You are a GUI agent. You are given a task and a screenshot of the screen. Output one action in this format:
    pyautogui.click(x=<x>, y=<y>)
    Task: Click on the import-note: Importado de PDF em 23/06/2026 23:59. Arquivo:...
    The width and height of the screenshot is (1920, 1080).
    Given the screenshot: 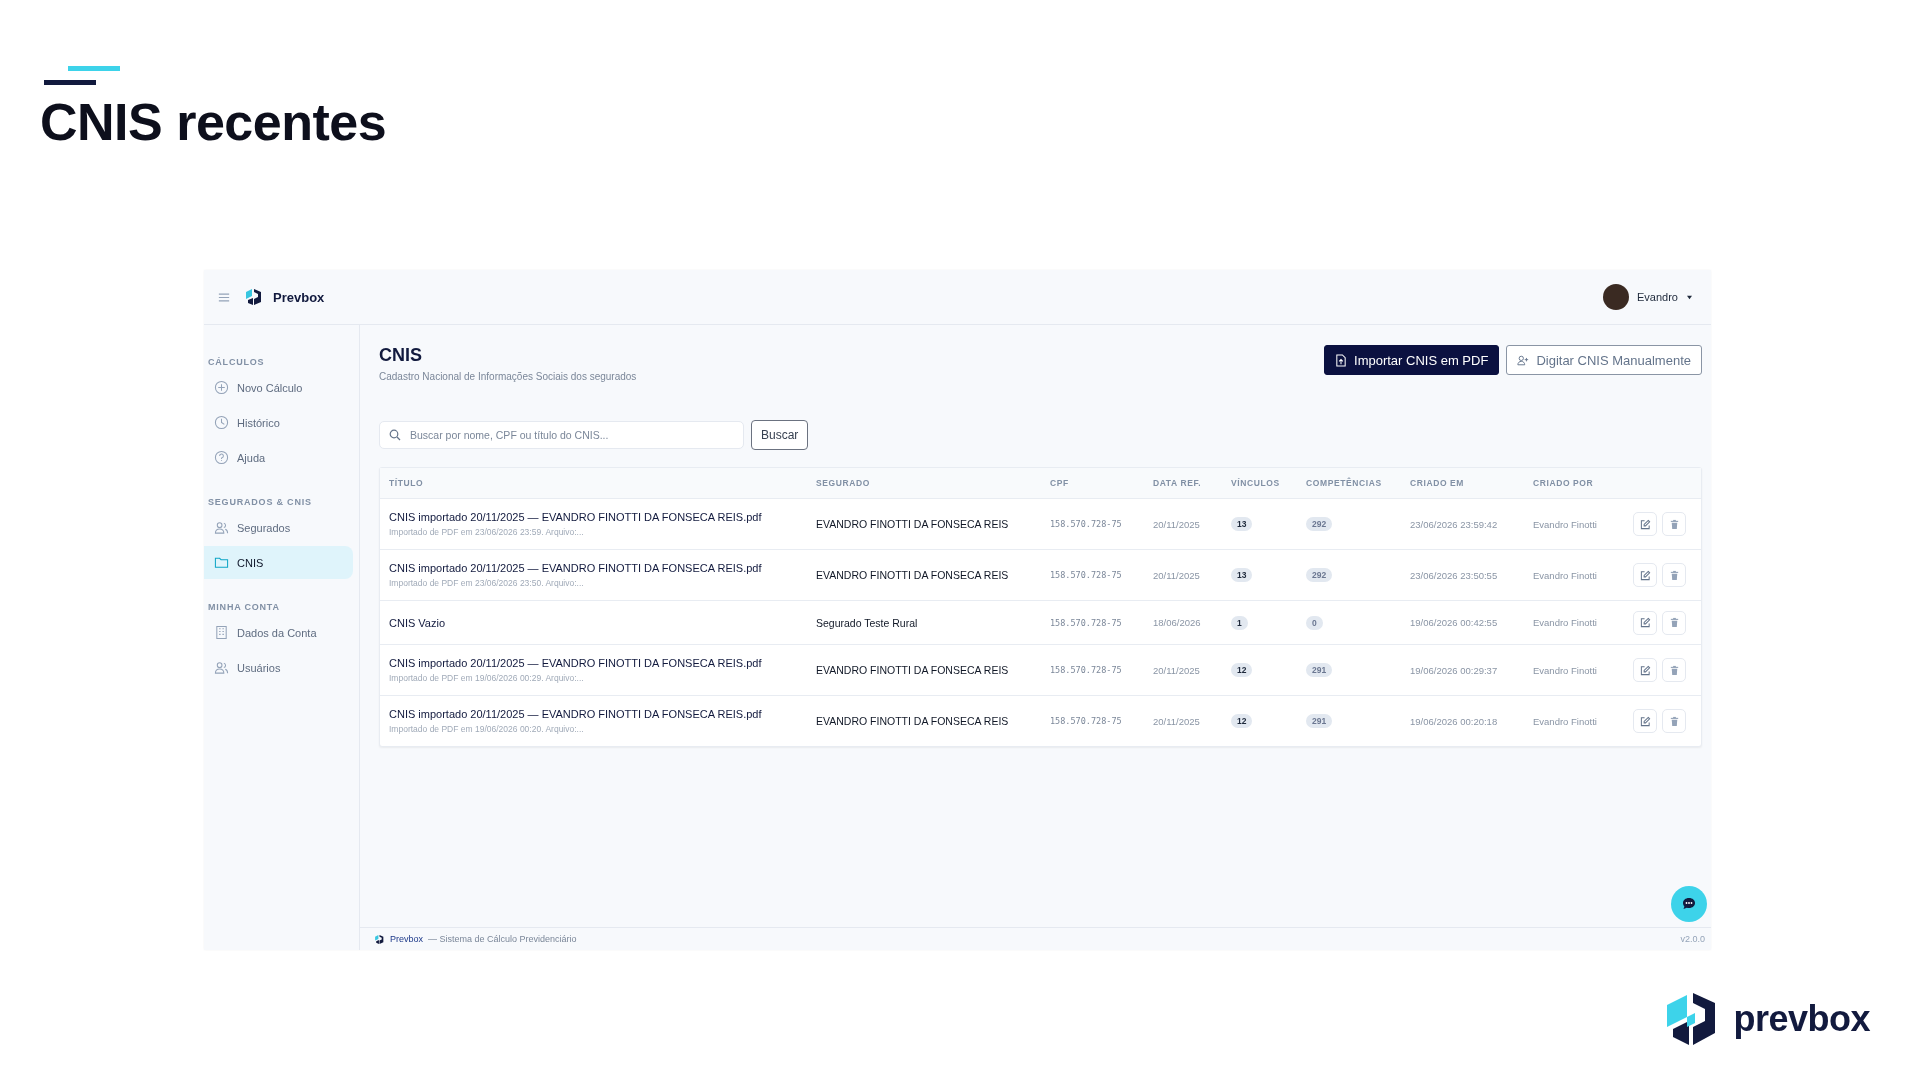 What is the action you would take?
    pyautogui.click(x=487, y=532)
    